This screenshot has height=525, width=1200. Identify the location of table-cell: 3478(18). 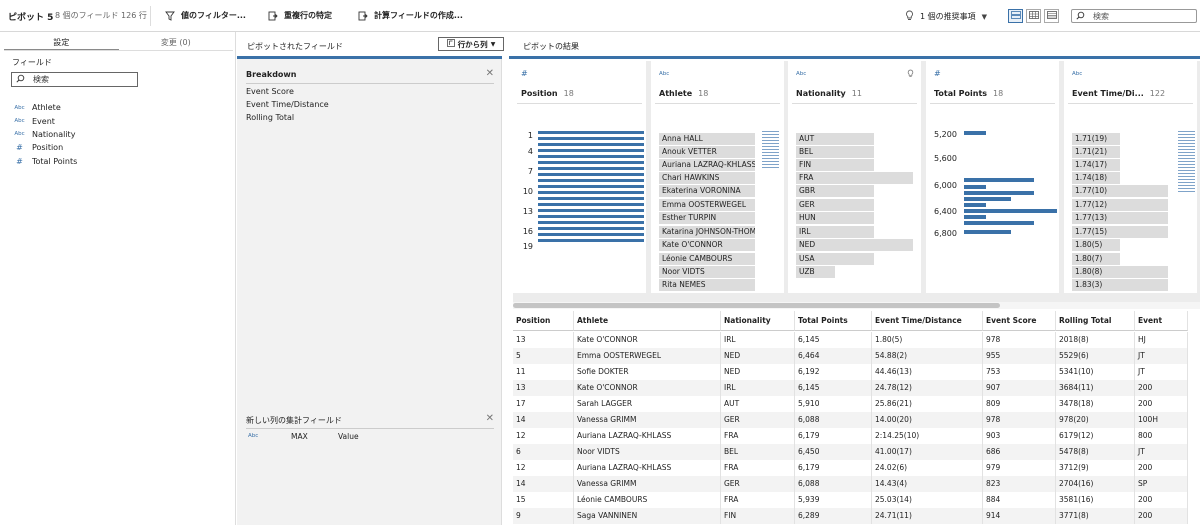
(1095, 404).